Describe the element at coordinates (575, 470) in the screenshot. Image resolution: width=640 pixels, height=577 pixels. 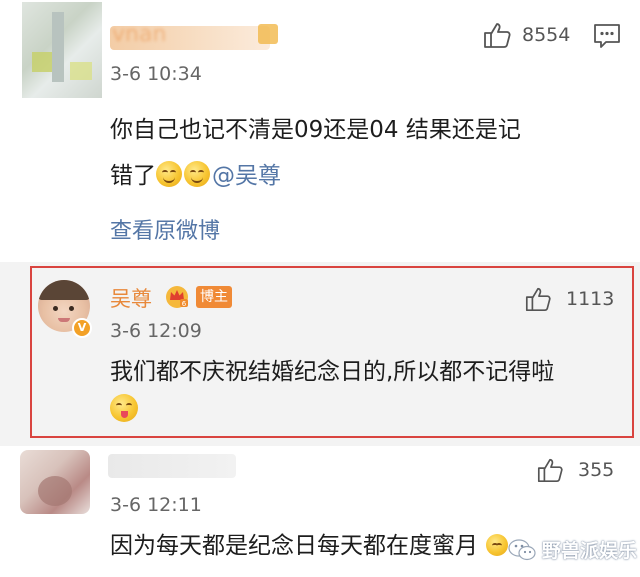
I see `like-button-3: 355` at that location.